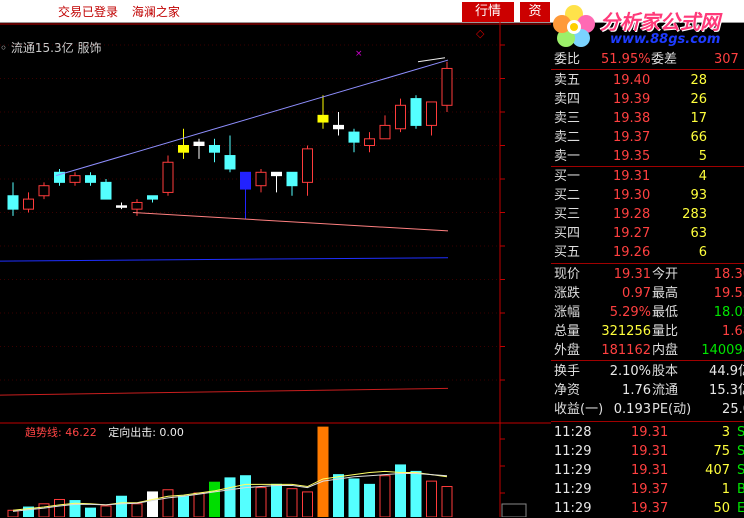 The width and height of the screenshot is (744, 518). I want to click on trade-tick-row: 11:29 19.31 407 S, so click(647, 470).